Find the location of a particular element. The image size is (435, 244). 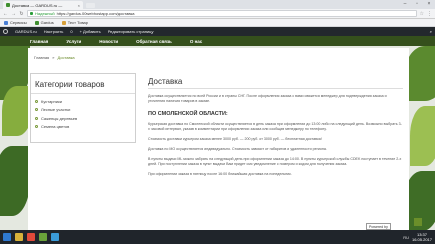

bookmark-label: Сервисы is located at coordinates (18, 22).